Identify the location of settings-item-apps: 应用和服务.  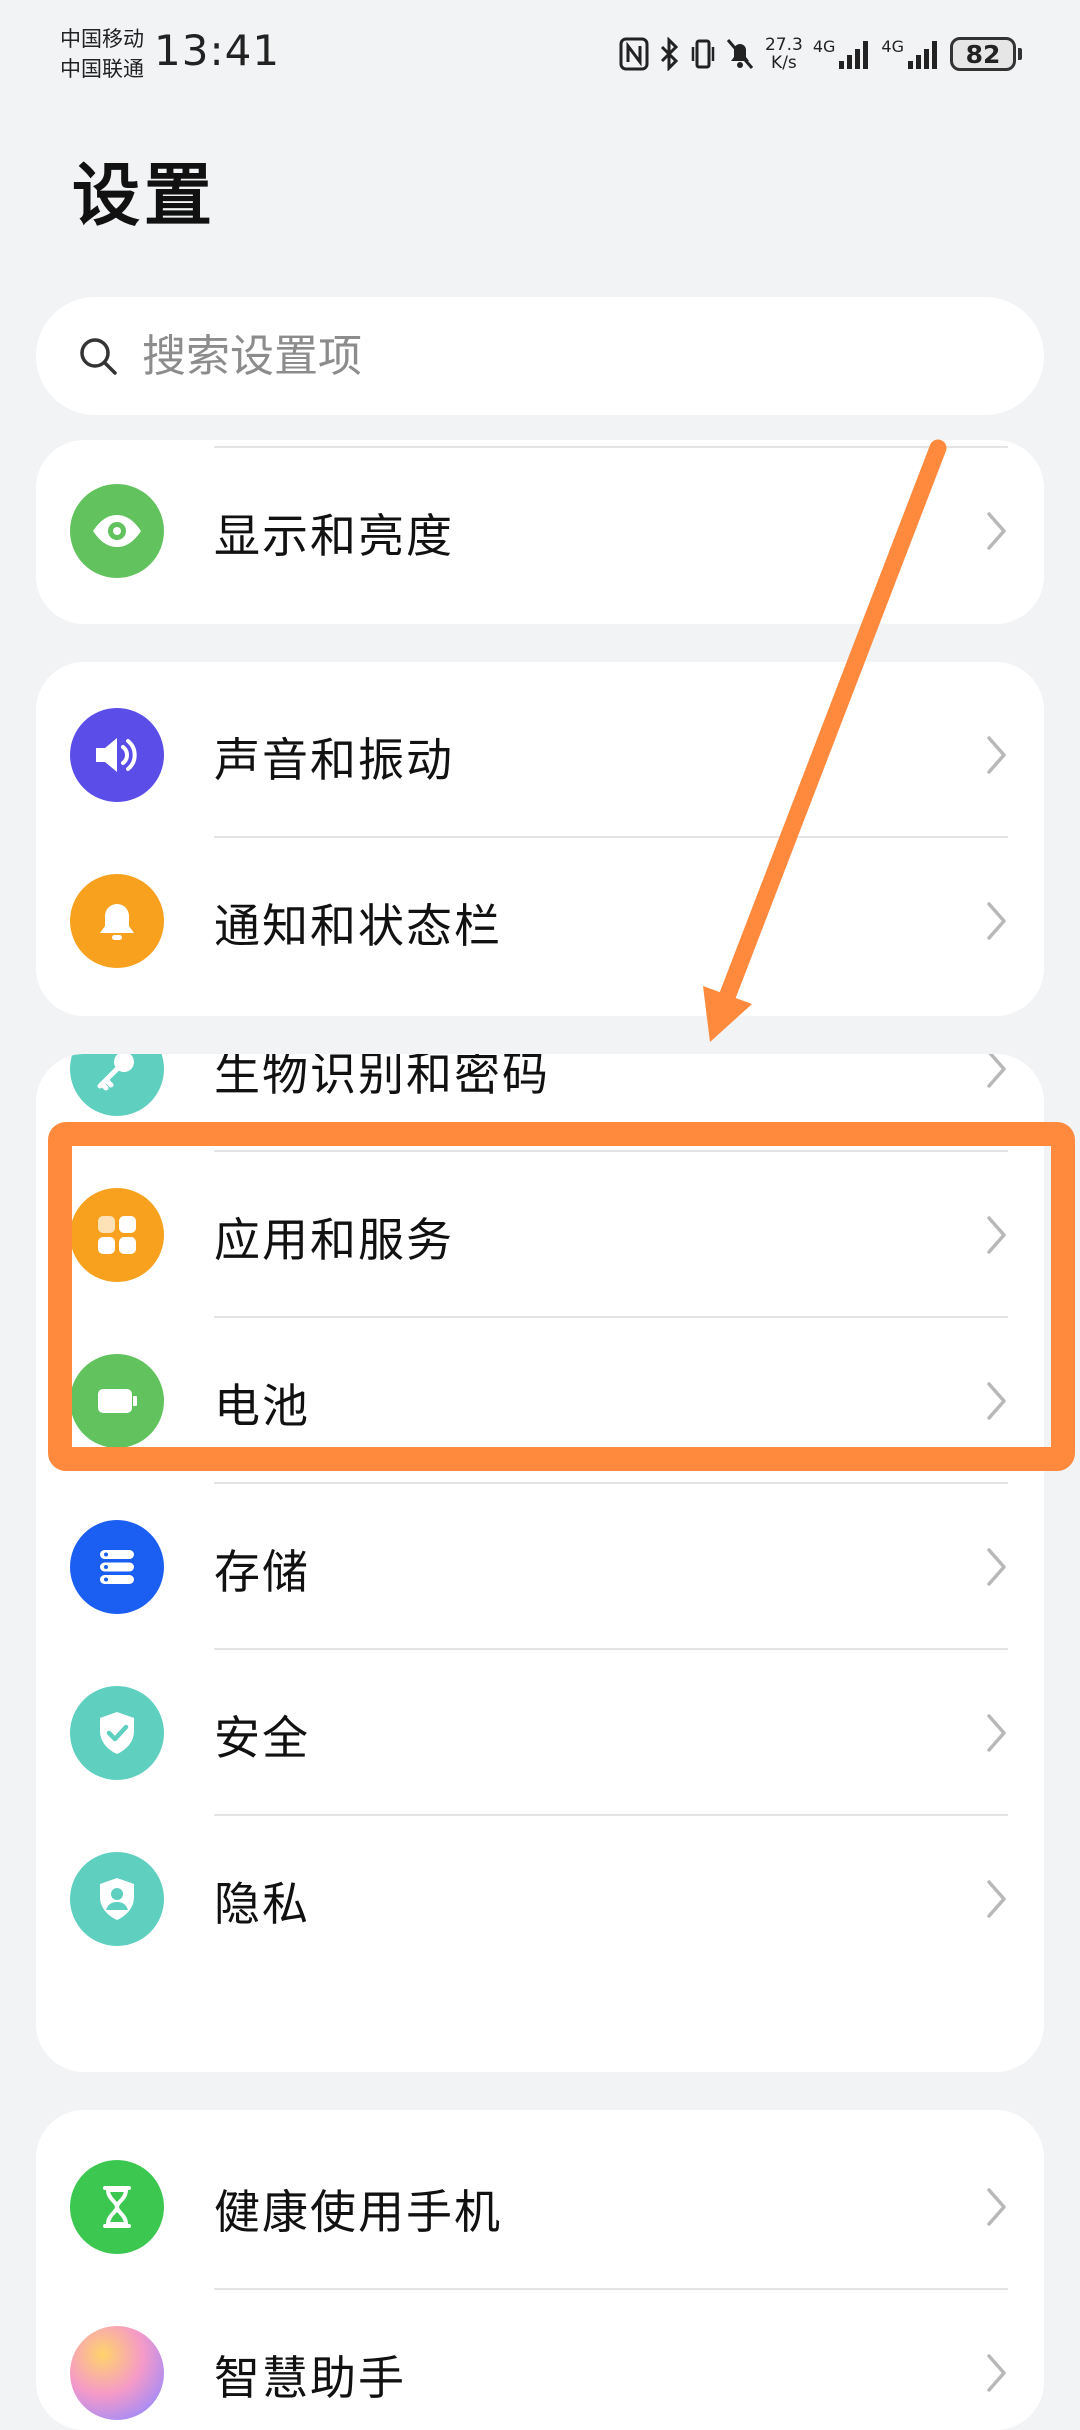
(540, 1235).